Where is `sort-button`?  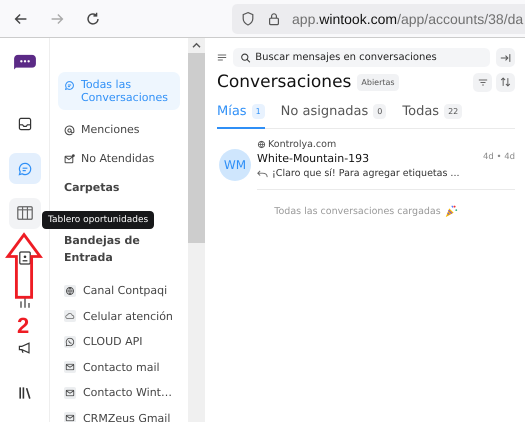 sort-button is located at coordinates (505, 82).